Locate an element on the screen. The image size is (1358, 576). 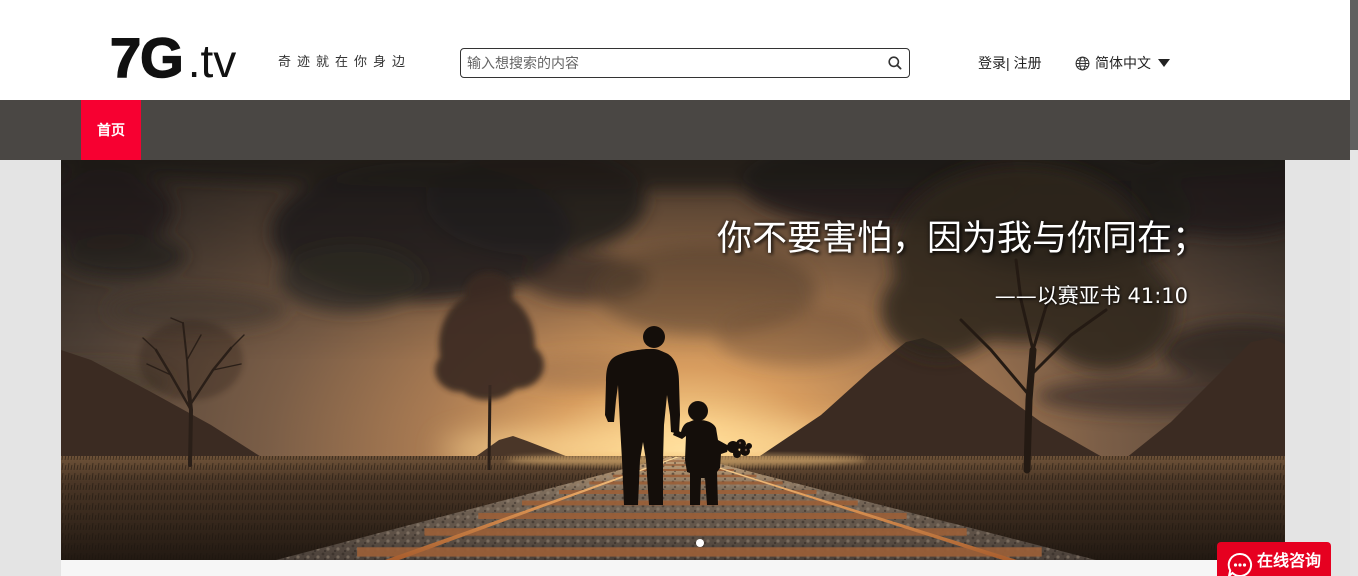
carousel-indicators is located at coordinates (700, 543).